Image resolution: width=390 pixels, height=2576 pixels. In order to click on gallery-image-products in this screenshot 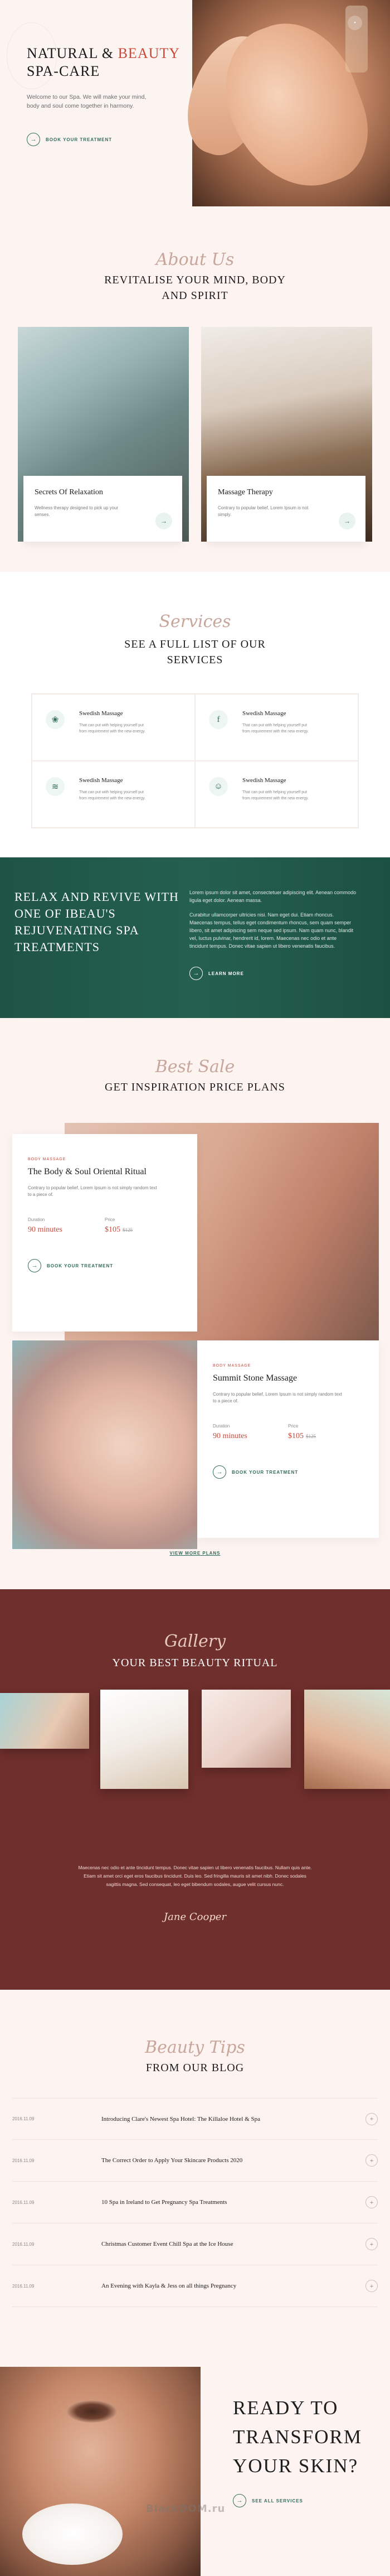, I will do `click(144, 1739)`.